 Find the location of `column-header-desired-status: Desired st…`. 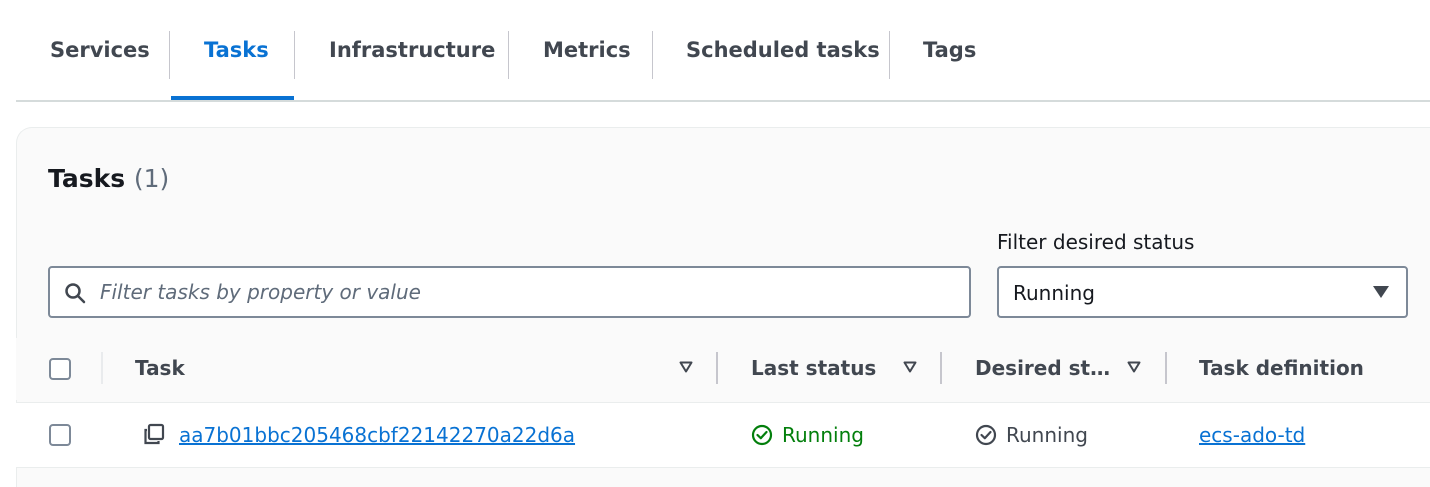

column-header-desired-status: Desired st… is located at coordinates (1042, 368).